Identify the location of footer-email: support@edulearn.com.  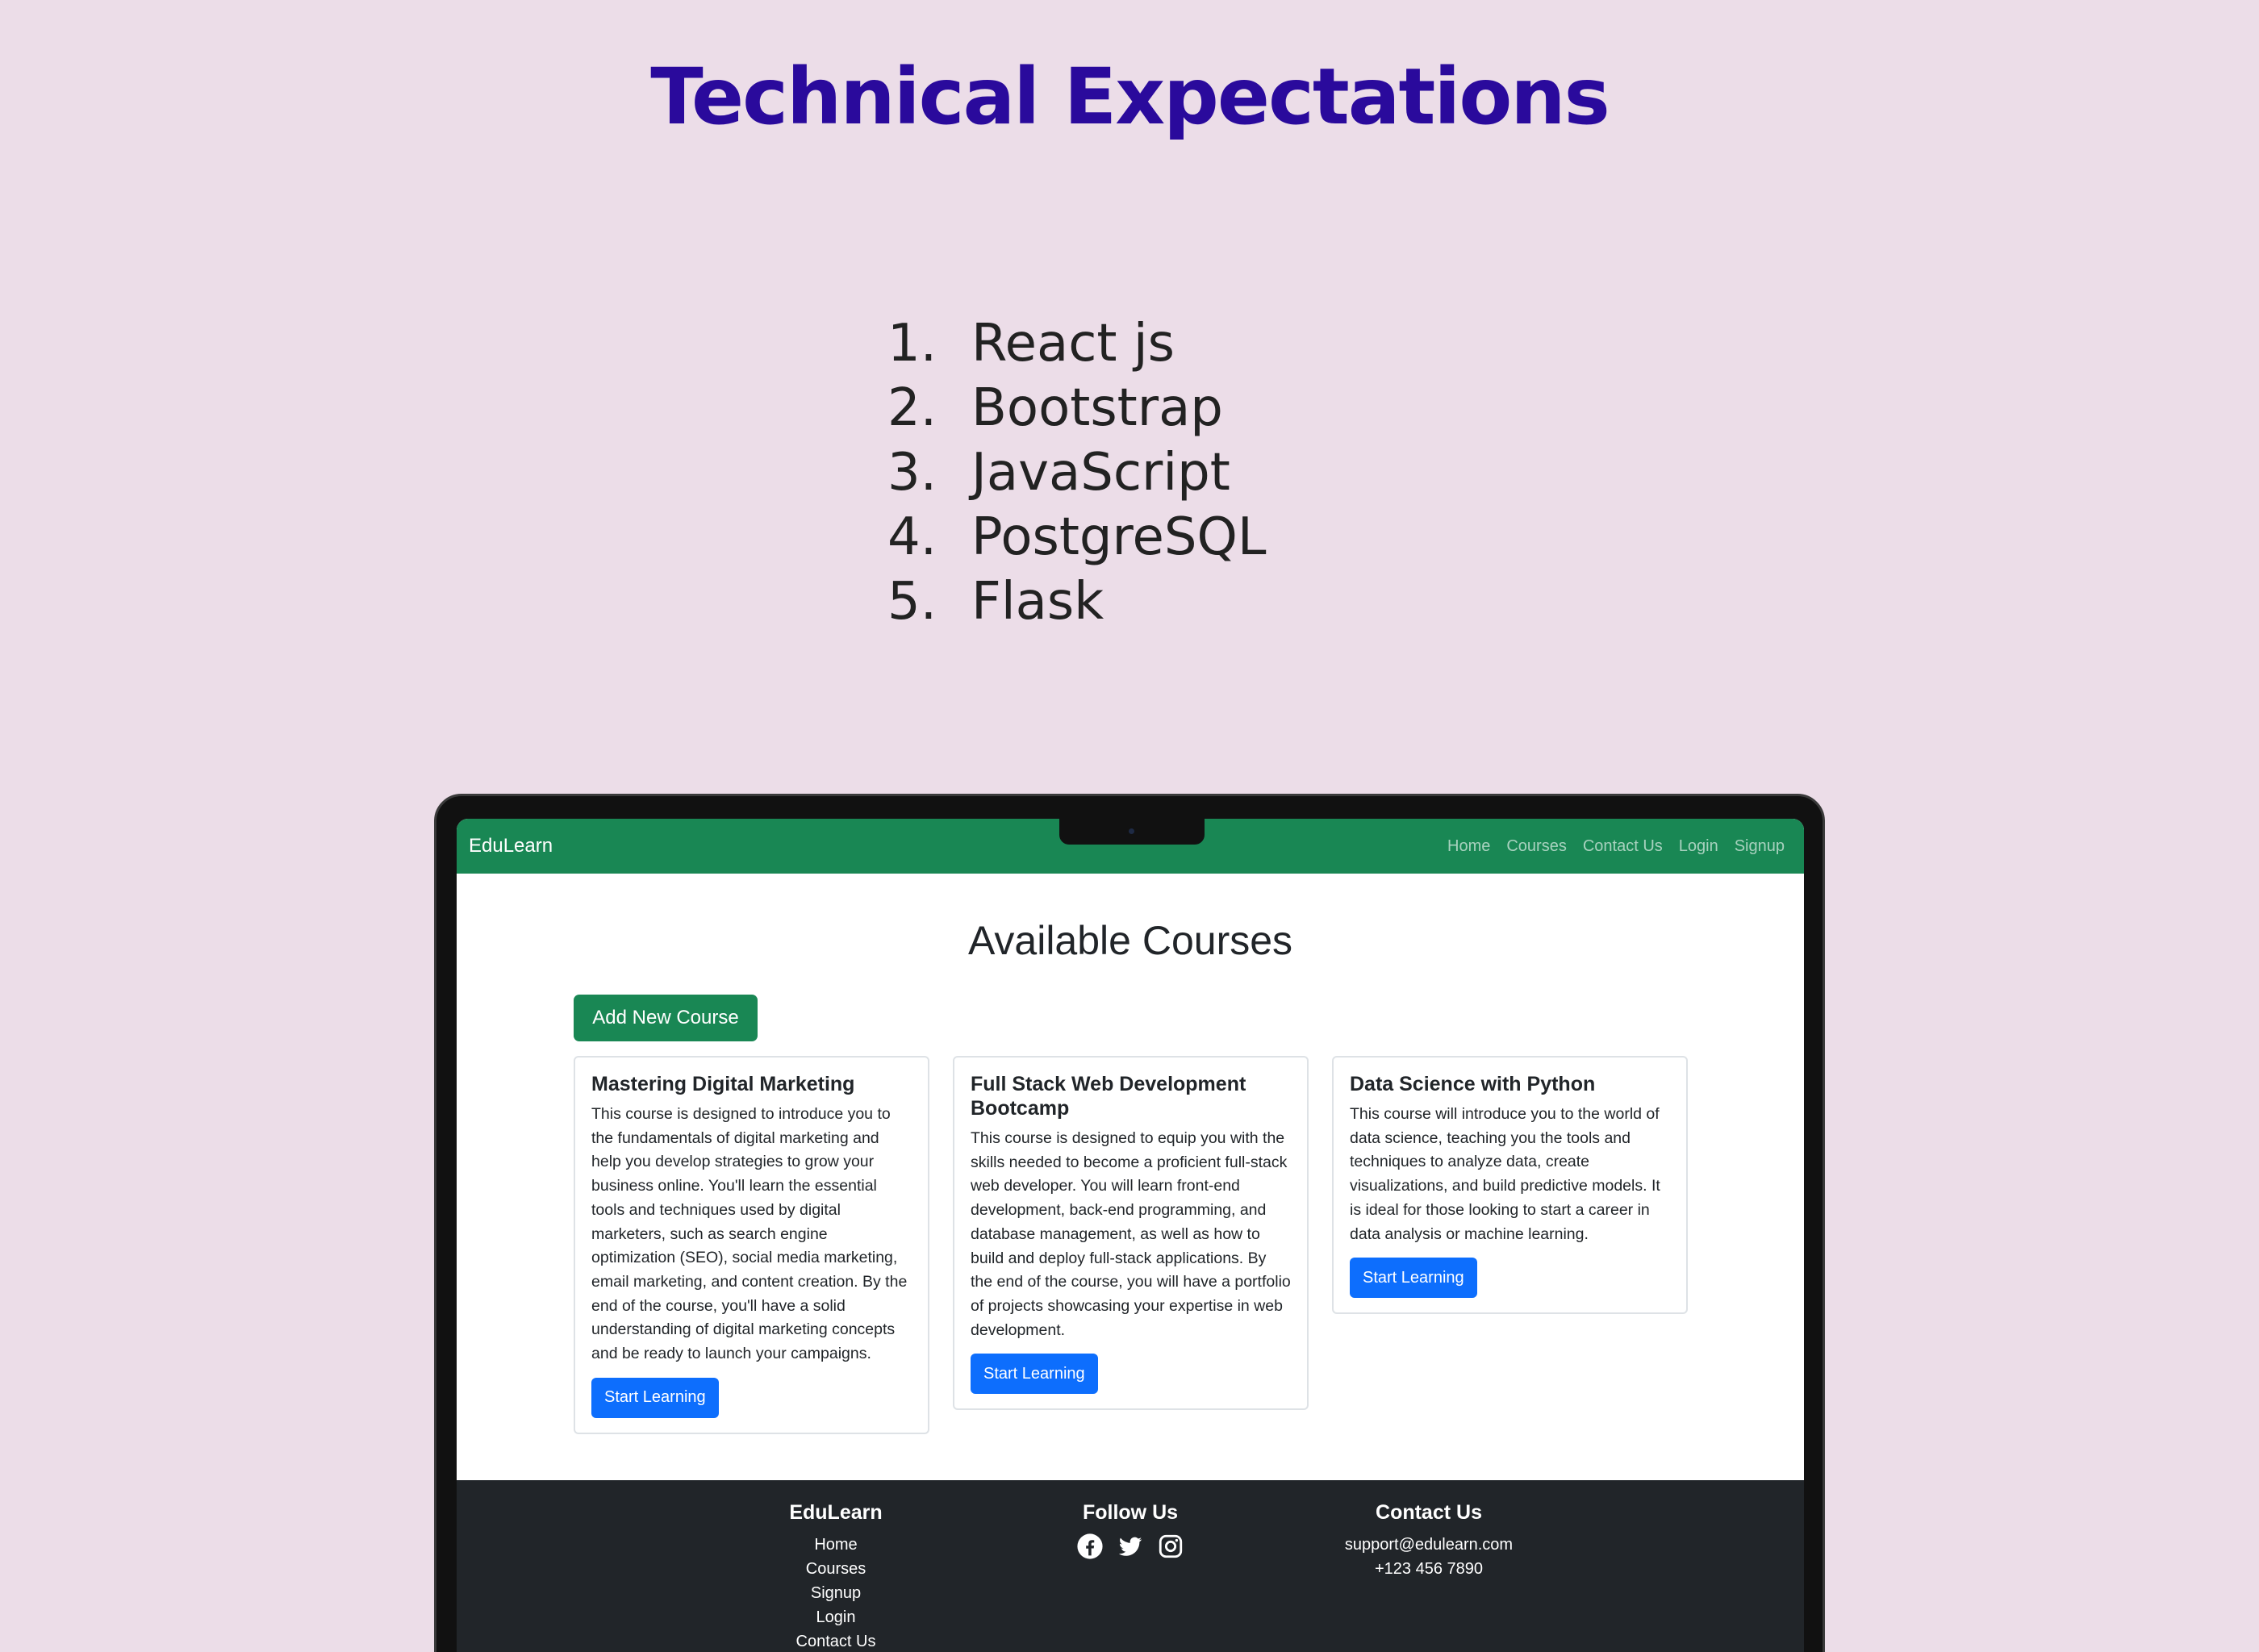
(1429, 1545).